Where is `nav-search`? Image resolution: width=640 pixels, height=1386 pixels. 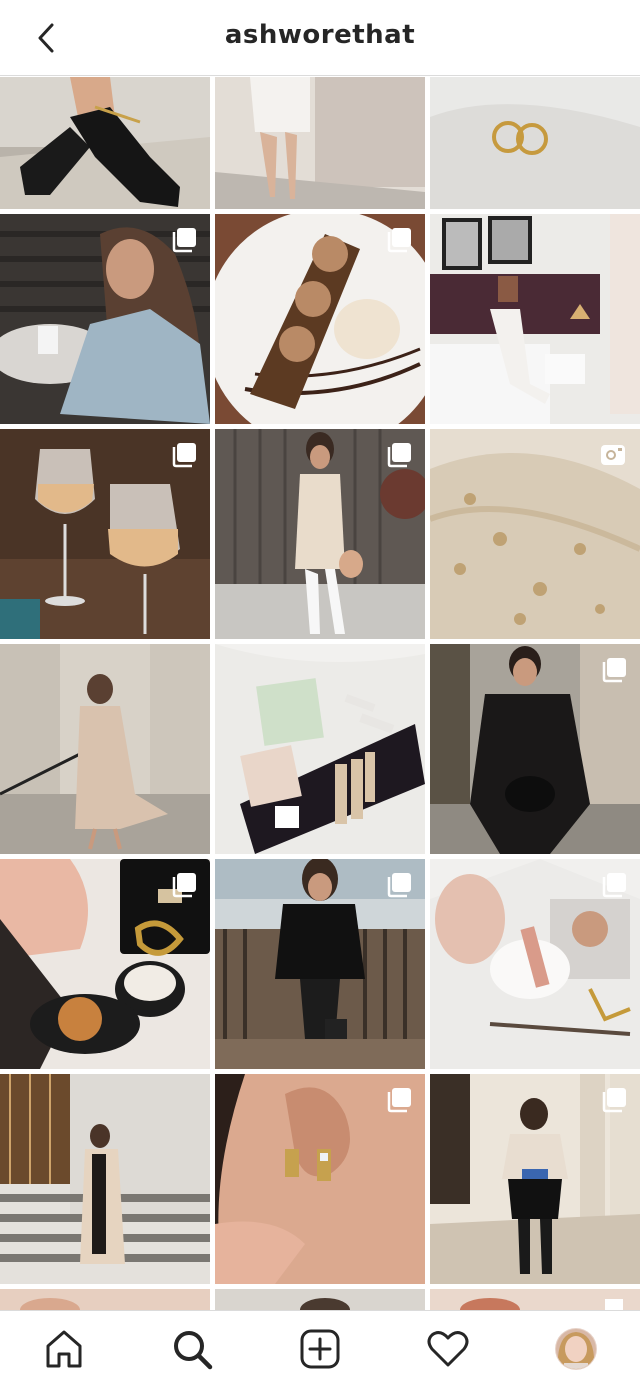
nav-search is located at coordinates (192, 1349).